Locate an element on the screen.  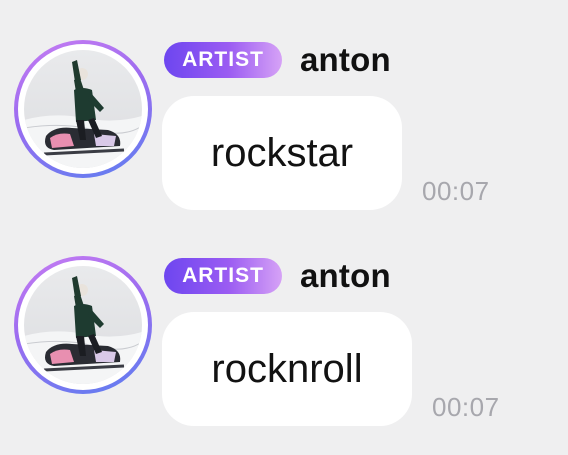
message-bubble: rocknroll is located at coordinates (287, 369).